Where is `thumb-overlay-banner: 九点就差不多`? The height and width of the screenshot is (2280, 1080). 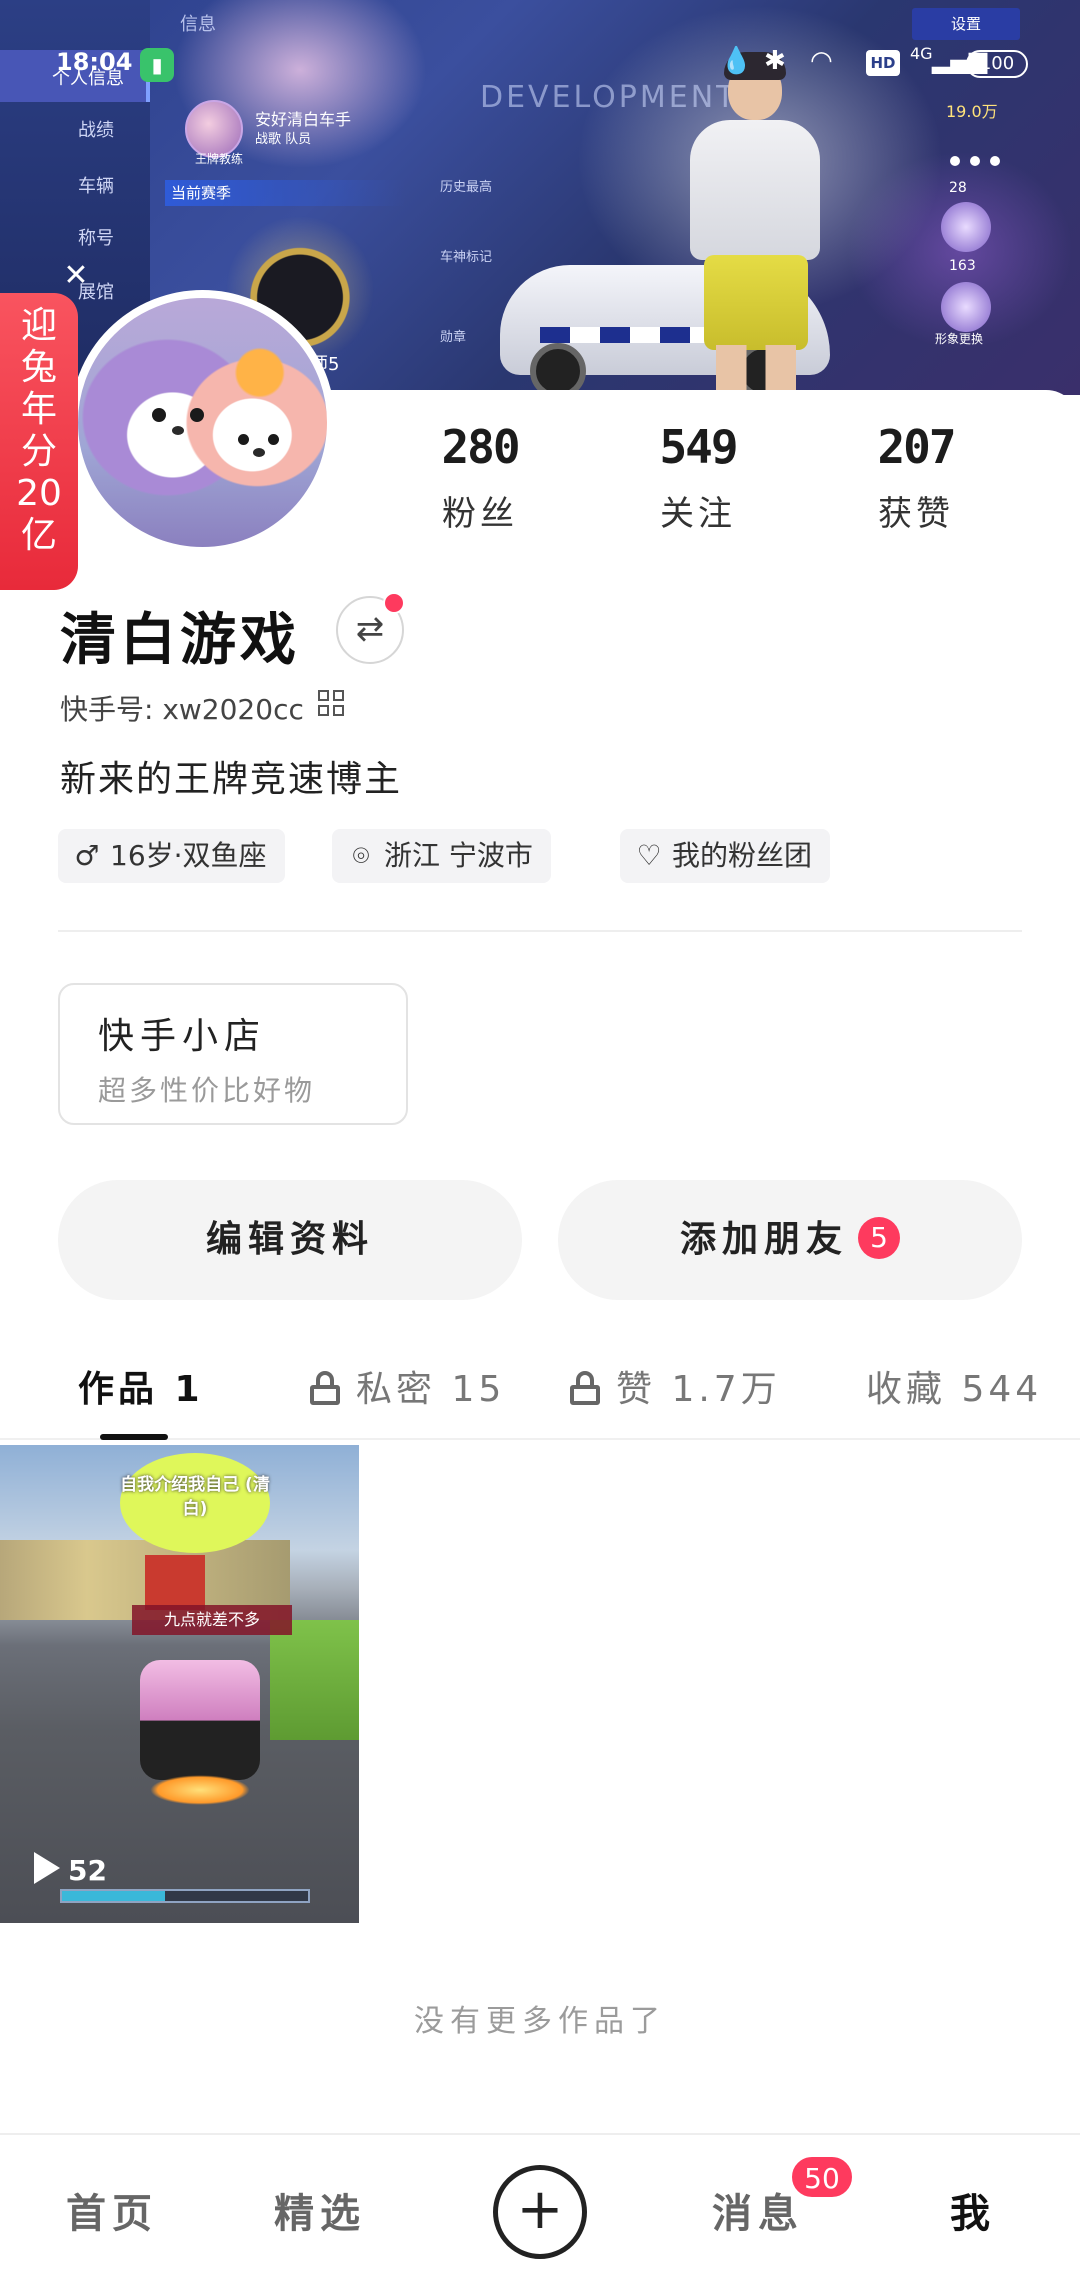 thumb-overlay-banner: 九点就差不多 is located at coordinates (212, 1620).